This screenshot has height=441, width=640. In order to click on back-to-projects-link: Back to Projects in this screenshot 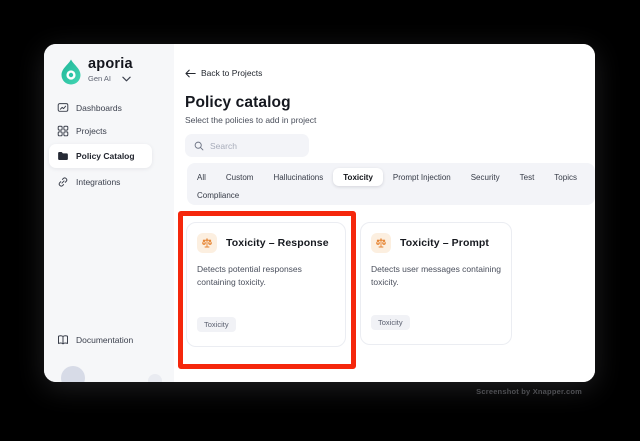, I will do `click(223, 73)`.